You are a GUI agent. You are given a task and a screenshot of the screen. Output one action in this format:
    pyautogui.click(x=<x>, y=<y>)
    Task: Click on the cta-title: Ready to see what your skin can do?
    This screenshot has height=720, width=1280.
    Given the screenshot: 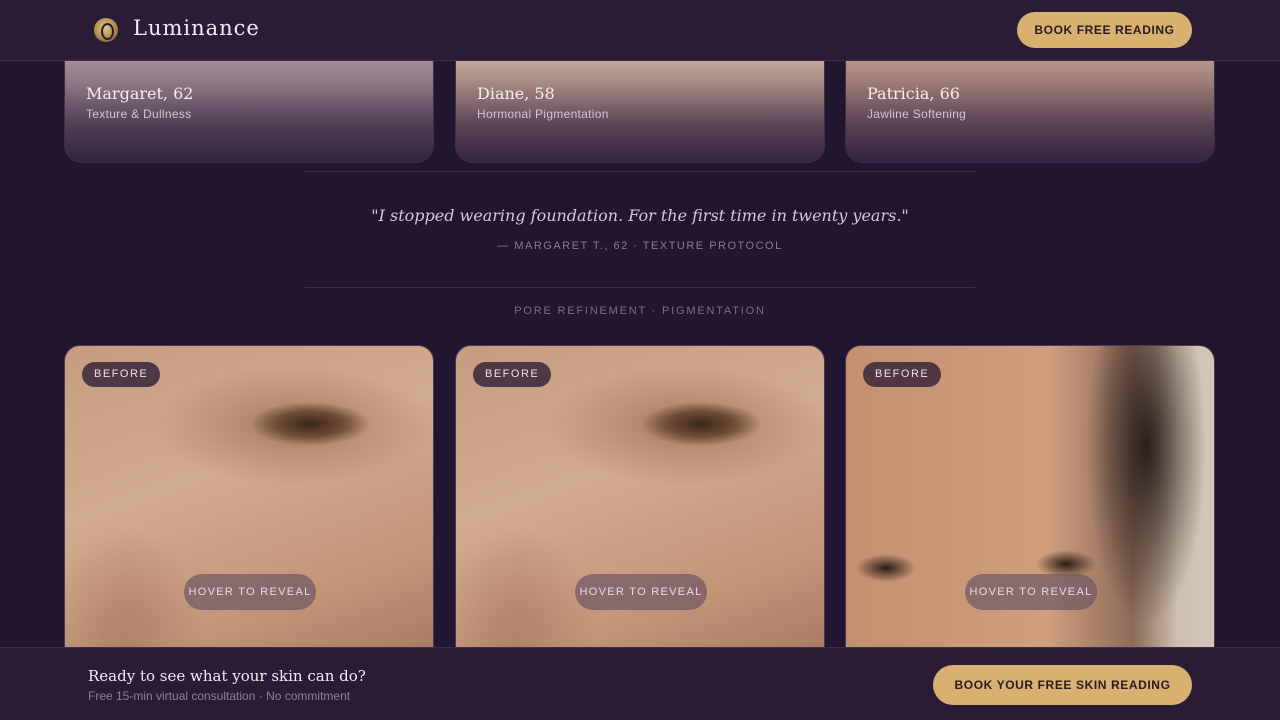 What is the action you would take?
    pyautogui.click(x=227, y=676)
    